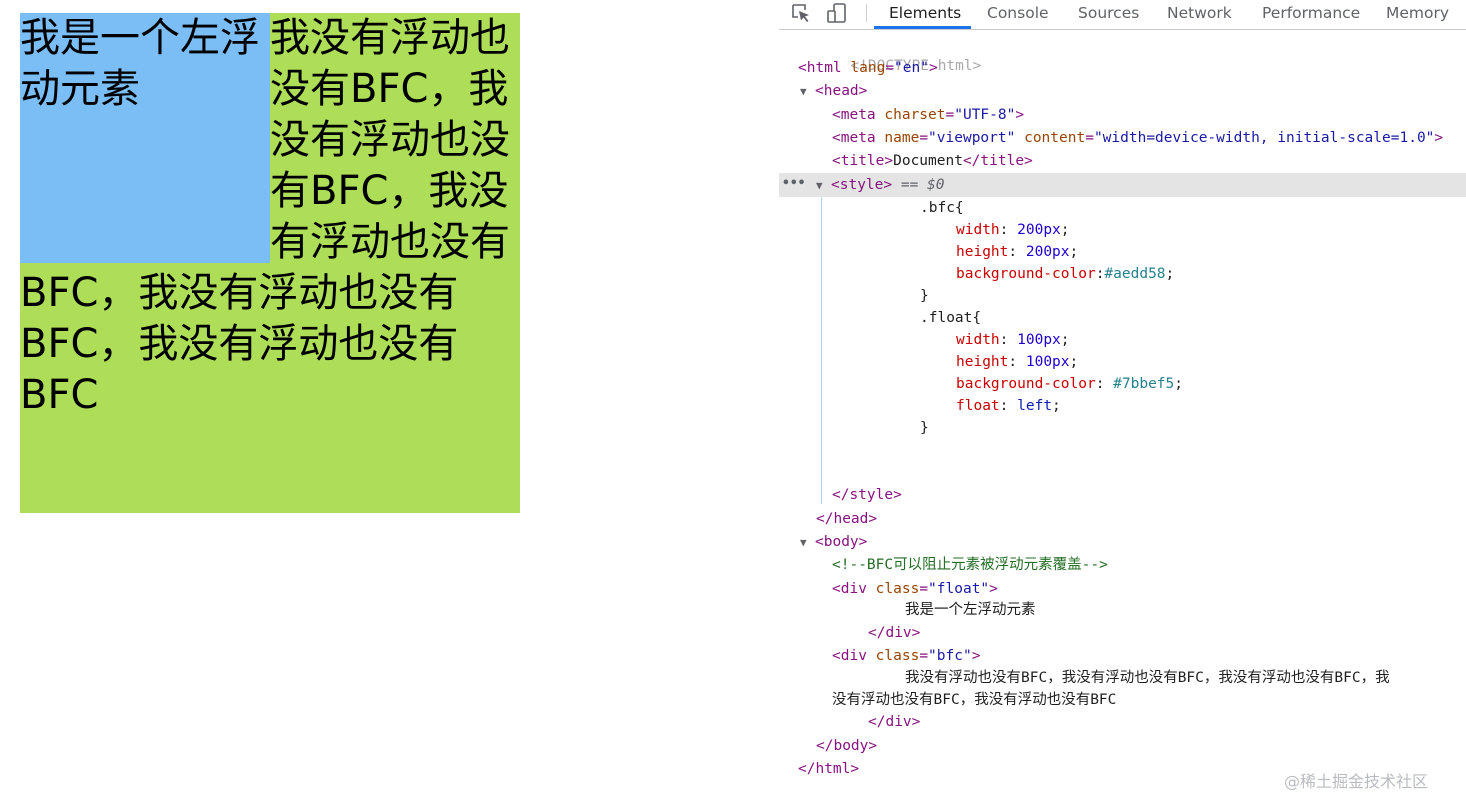 This screenshot has height=812, width=1466. Describe the element at coordinates (821, 350) in the screenshot. I see `indent-guide` at that location.